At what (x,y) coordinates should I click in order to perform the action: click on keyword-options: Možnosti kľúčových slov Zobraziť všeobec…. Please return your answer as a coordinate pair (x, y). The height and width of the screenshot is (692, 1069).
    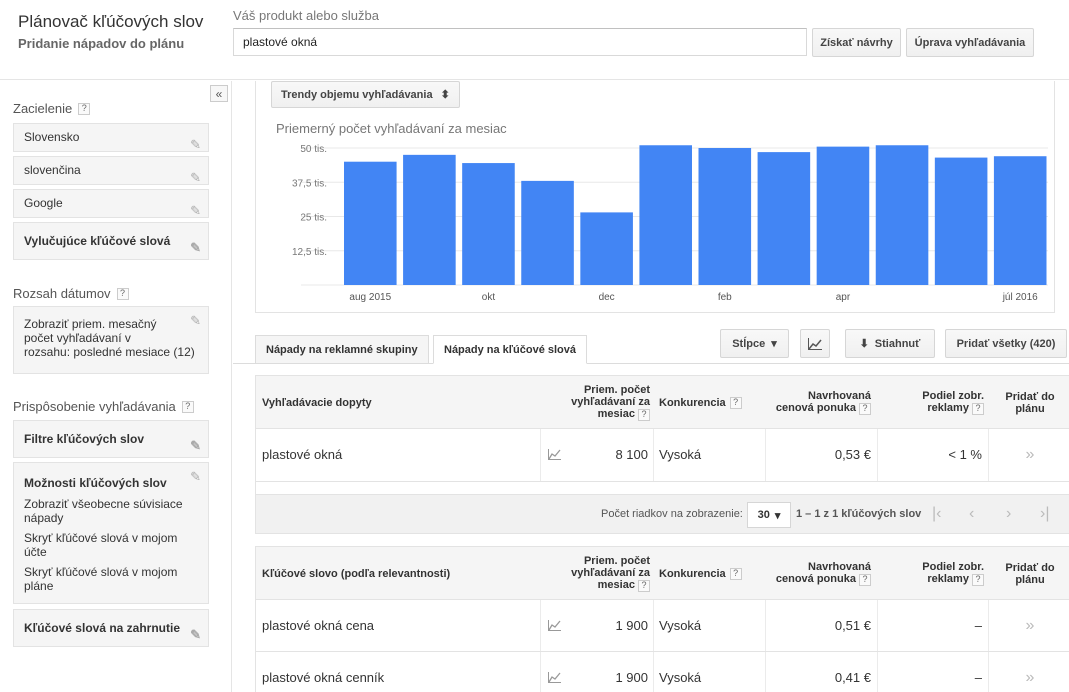
    Looking at the image, I should click on (111, 533).